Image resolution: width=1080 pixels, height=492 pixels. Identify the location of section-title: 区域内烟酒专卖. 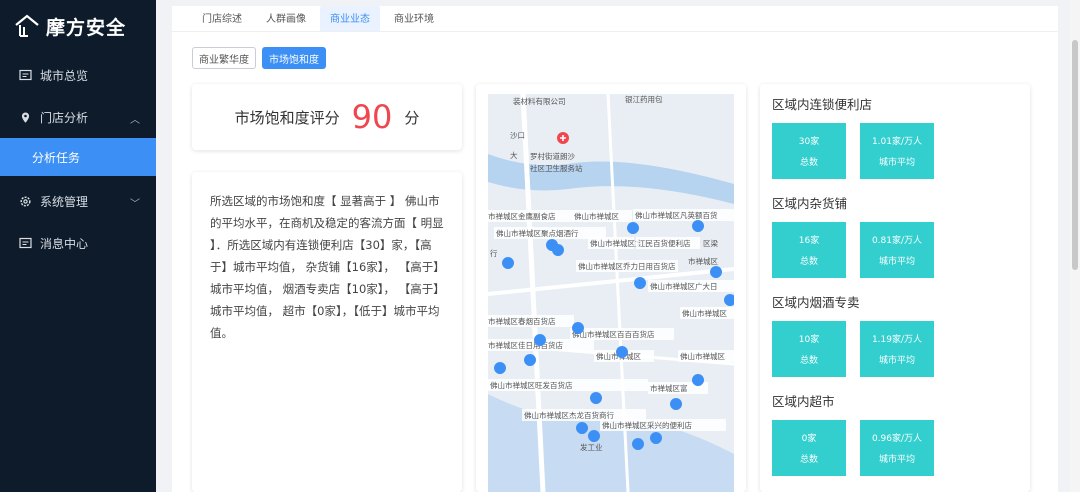
(816, 302).